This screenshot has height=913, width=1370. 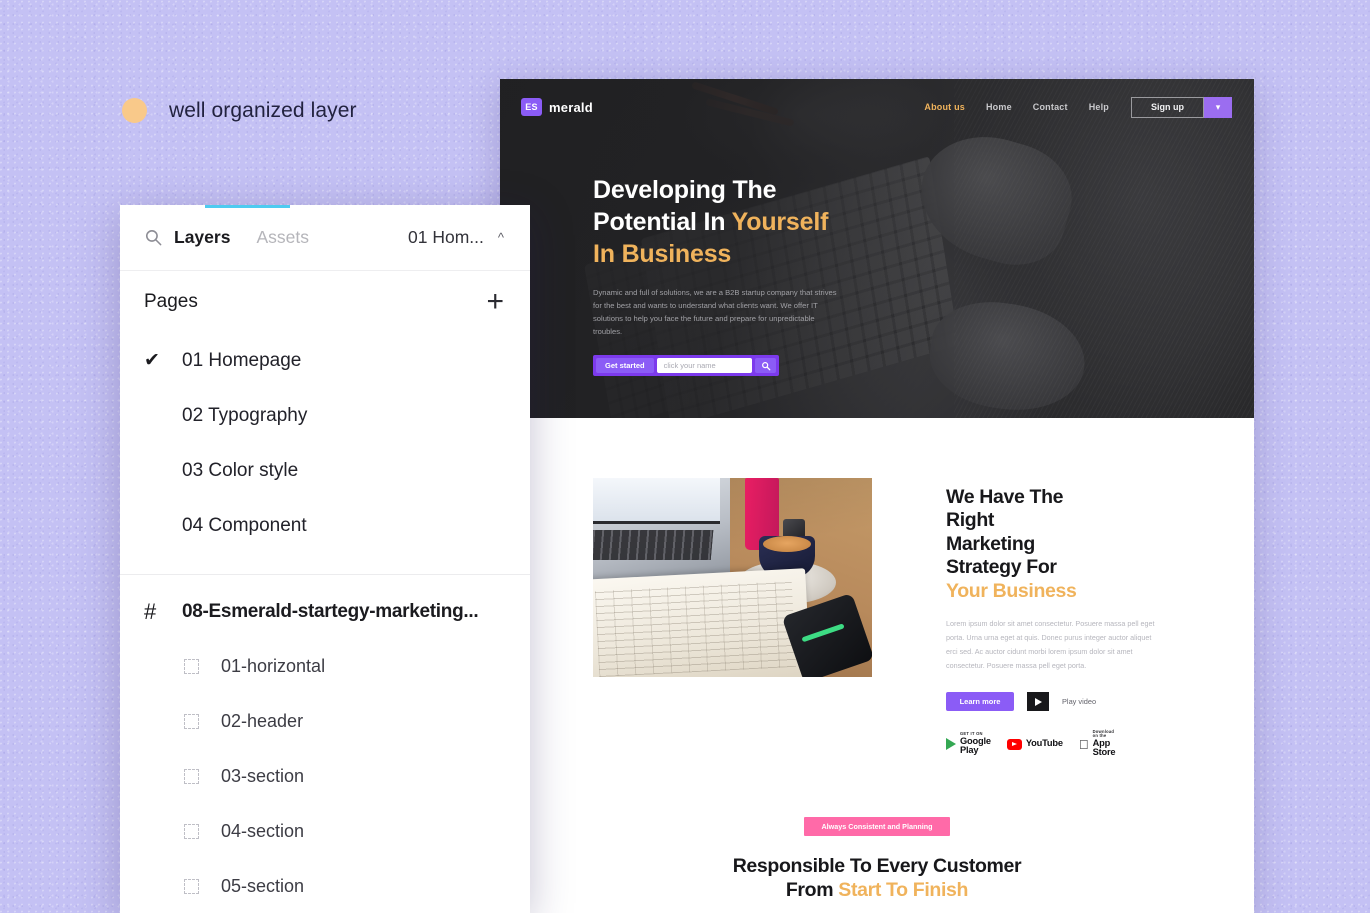 I want to click on hero-cta-row: Get started click your name, so click(x=686, y=366).